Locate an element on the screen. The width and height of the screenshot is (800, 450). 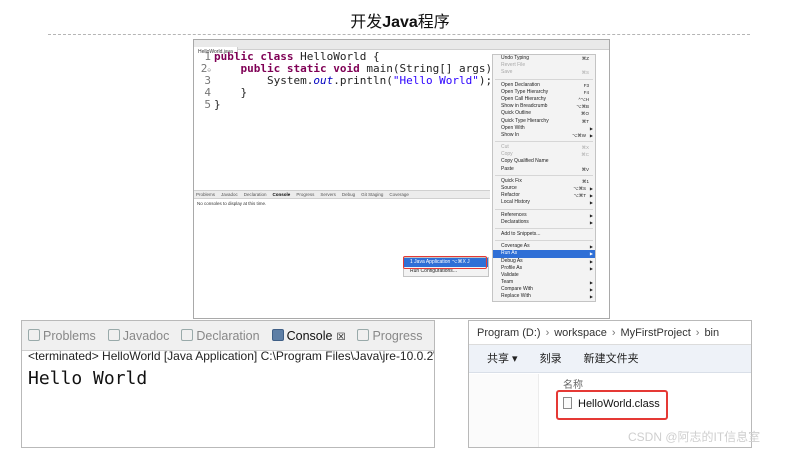
menu-item-label: Replace With is located at coordinates (516, 296).